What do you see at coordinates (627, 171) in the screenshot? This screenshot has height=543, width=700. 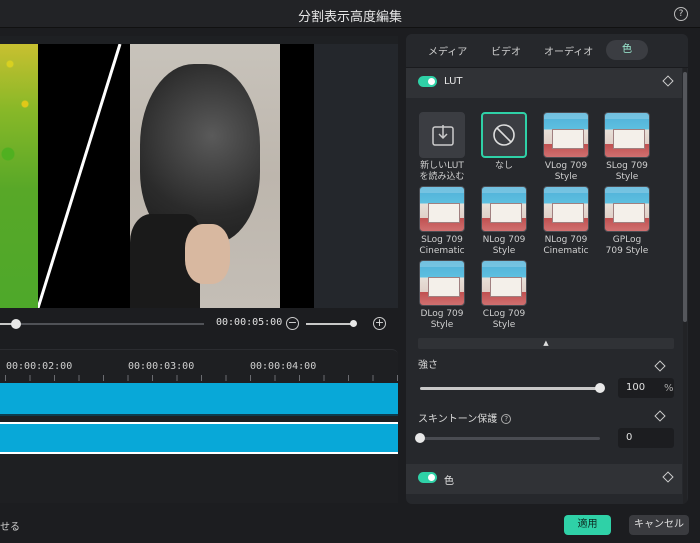 I see `lut-label: SLog 709 Style` at bounding box center [627, 171].